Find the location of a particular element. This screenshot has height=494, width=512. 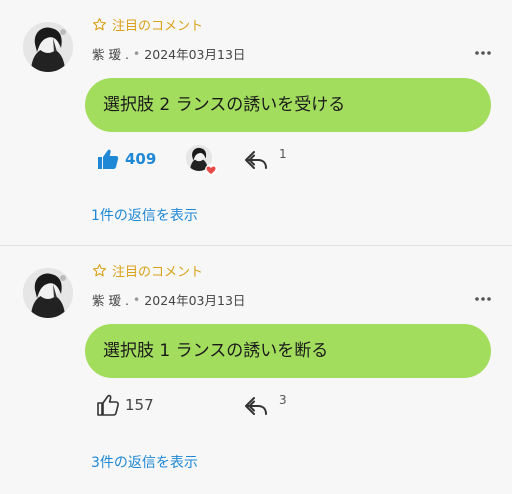

comment-actions: 409 1 is located at coordinates (256, 162).